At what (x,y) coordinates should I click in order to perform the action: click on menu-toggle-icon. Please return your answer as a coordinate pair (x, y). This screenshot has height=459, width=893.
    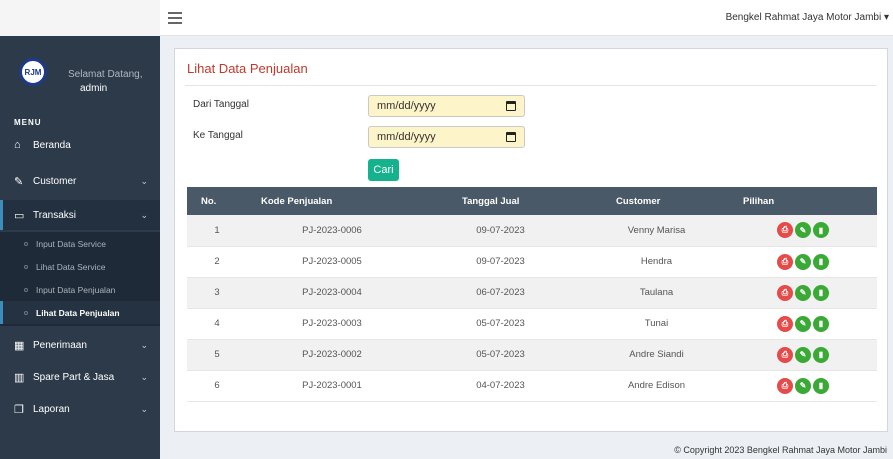
    Looking at the image, I should click on (175, 18).